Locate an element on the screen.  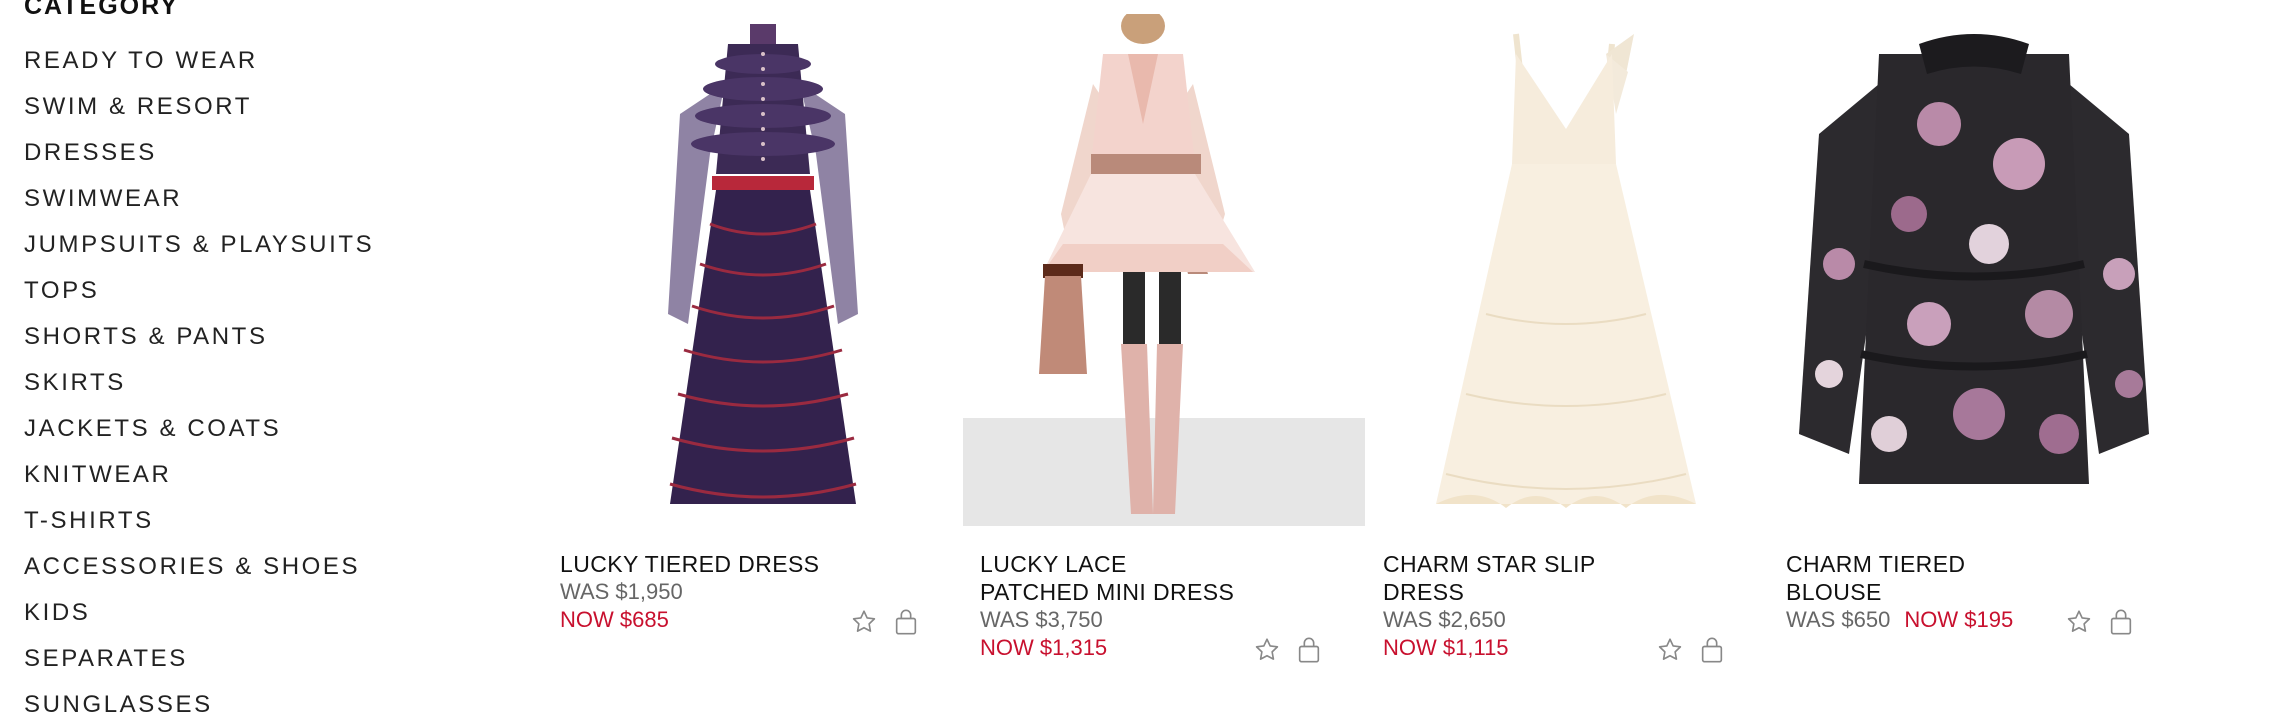
product-now-price: NOW $195 is located at coordinates (1959, 619).